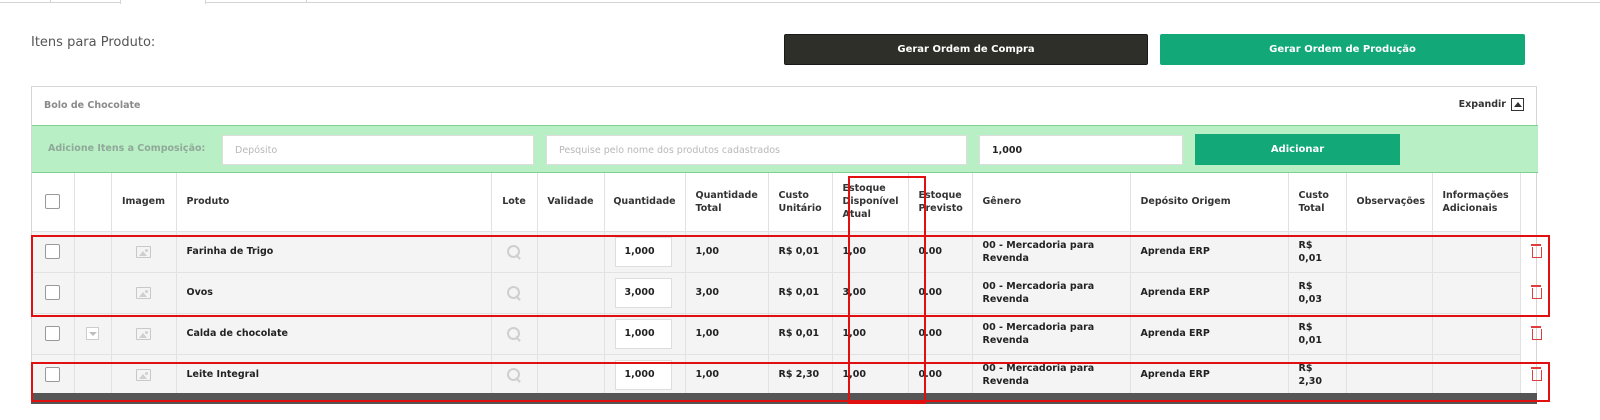  I want to click on row-custo-unitario: R$ 2,30, so click(800, 375).